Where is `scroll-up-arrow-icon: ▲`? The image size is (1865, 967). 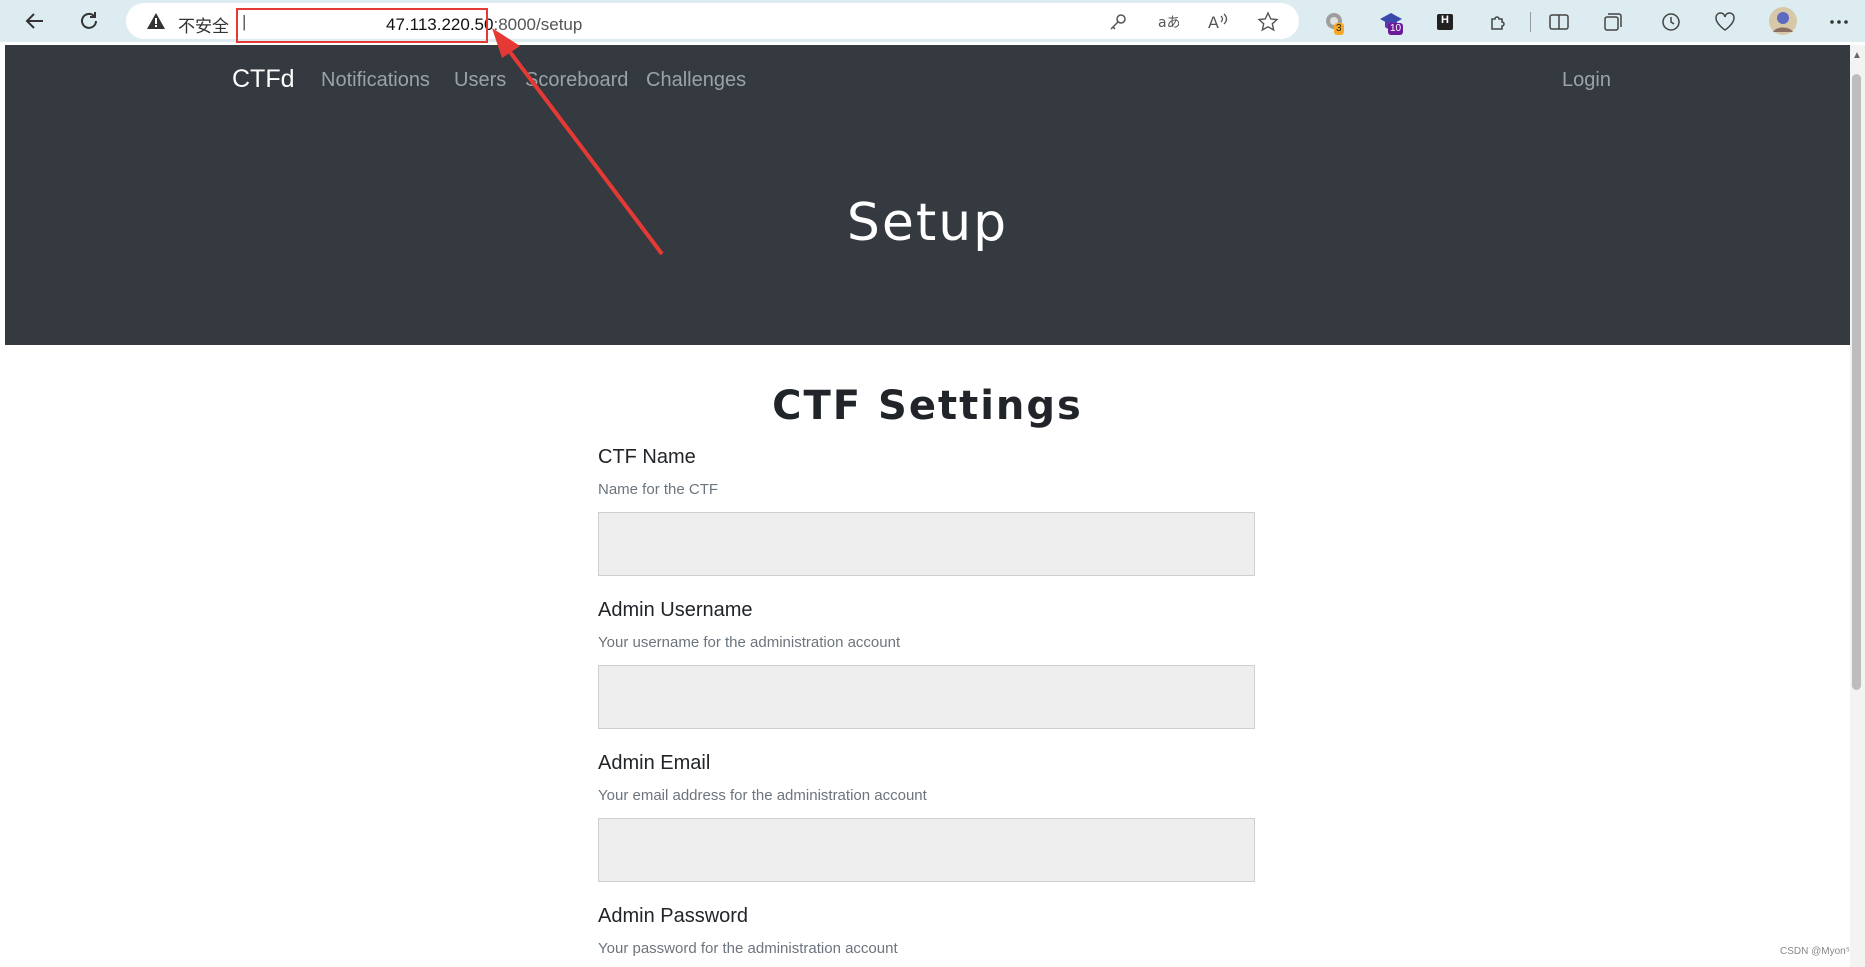
scroll-up-arrow-icon: ▲ is located at coordinates (1857, 55).